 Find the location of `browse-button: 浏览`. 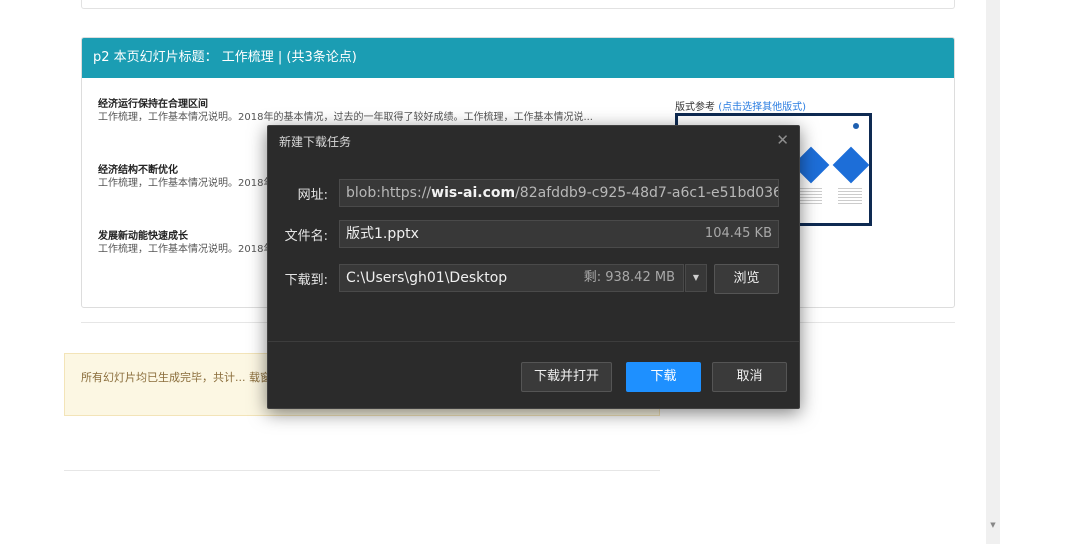

browse-button: 浏览 is located at coordinates (746, 279).